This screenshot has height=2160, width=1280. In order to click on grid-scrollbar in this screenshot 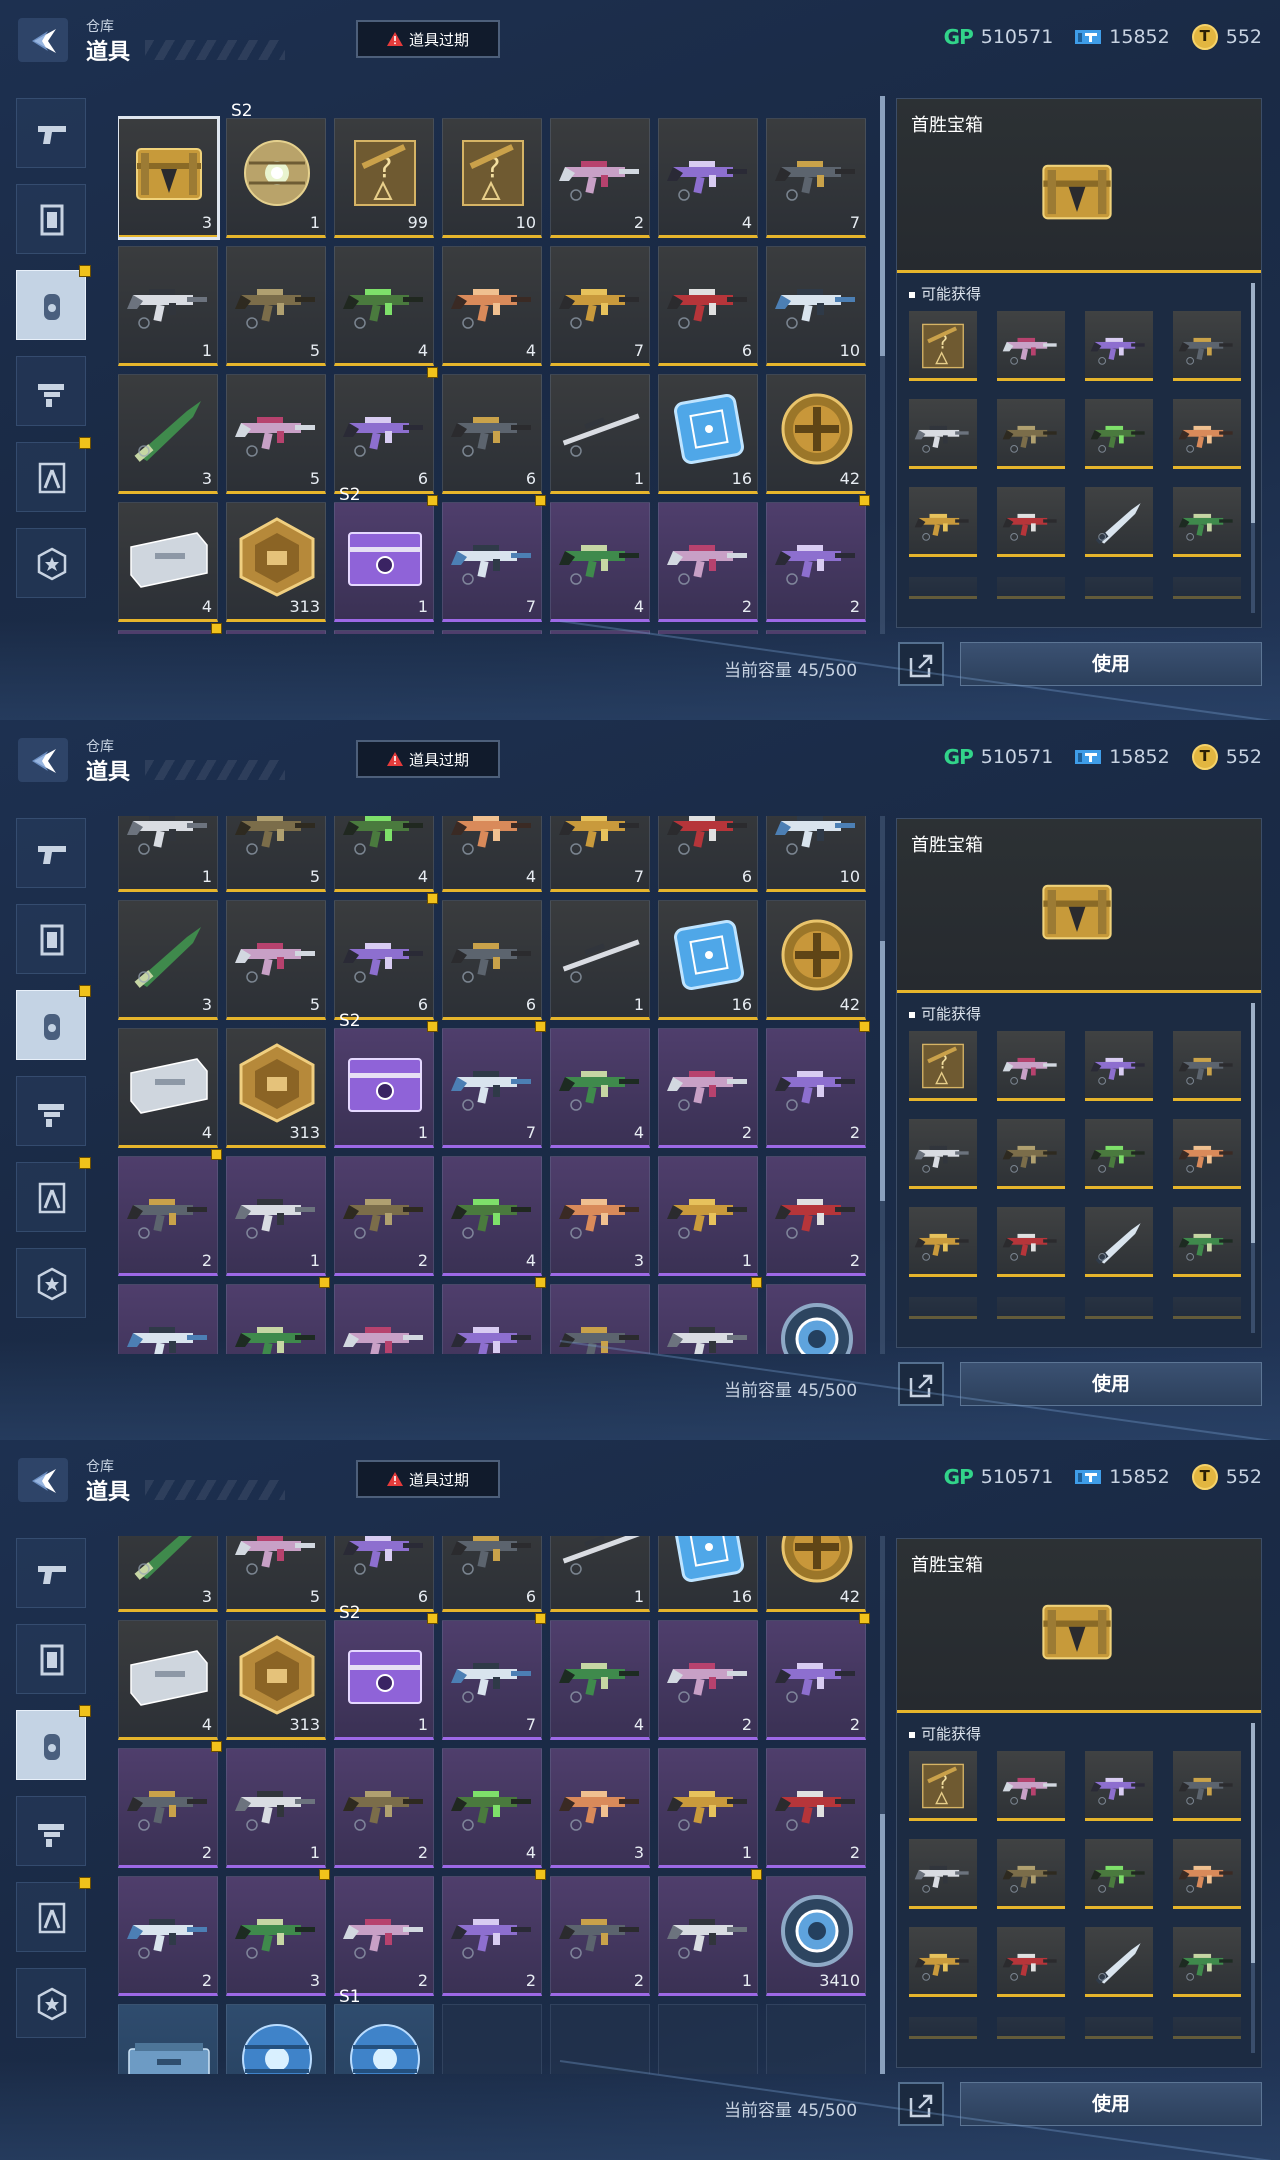, I will do `click(882, 365)`.